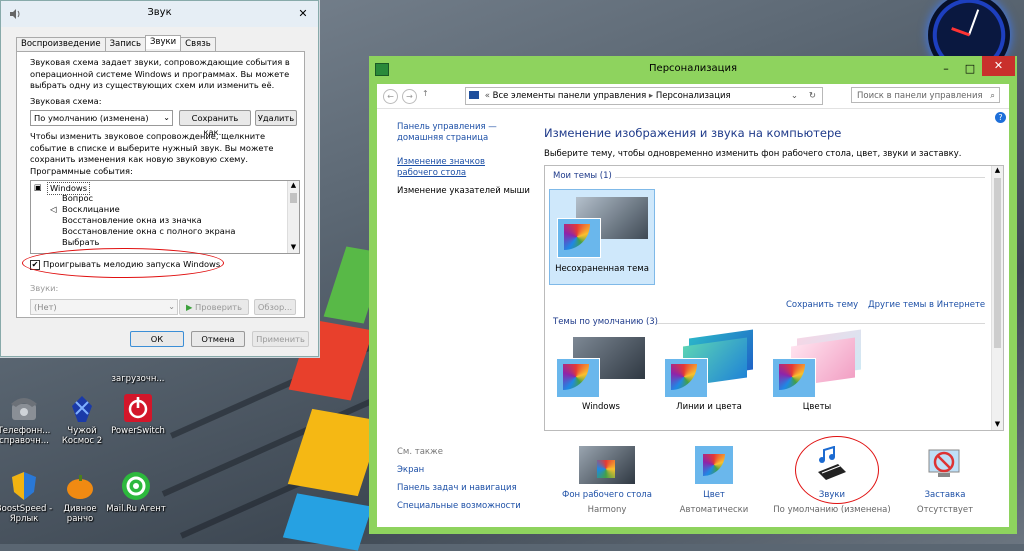 Image resolution: width=1024 pixels, height=551 pixels. I want to click on option-value: Автоматически, so click(714, 510).